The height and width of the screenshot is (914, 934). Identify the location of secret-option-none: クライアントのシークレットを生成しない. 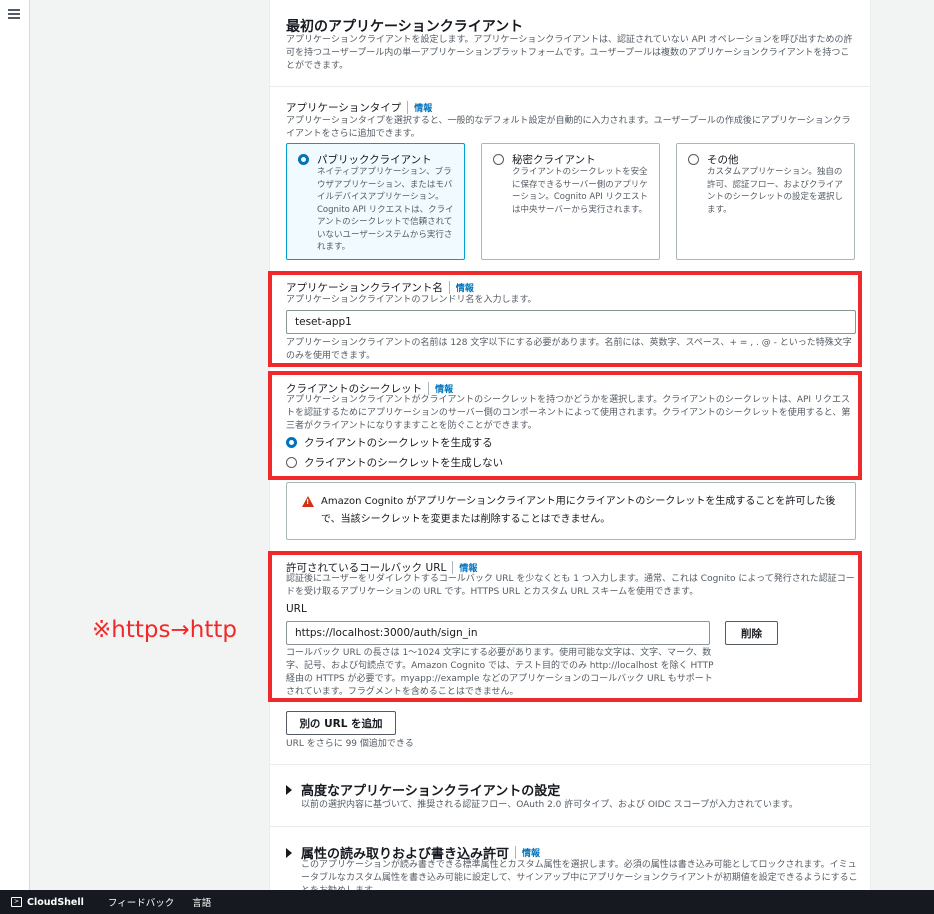
(394, 462).